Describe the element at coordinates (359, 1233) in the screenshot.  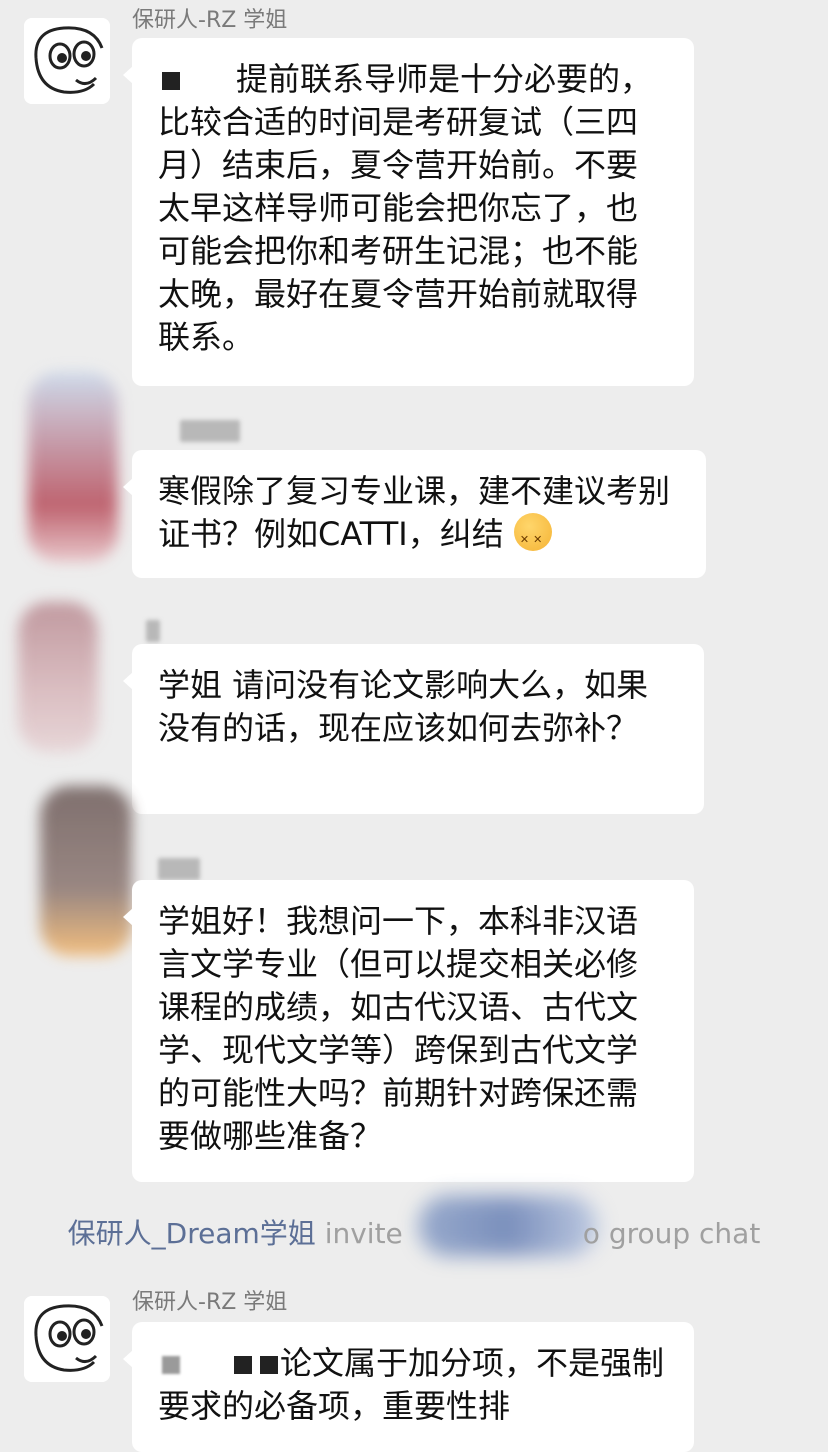
I see `notice-text-start: invite` at that location.